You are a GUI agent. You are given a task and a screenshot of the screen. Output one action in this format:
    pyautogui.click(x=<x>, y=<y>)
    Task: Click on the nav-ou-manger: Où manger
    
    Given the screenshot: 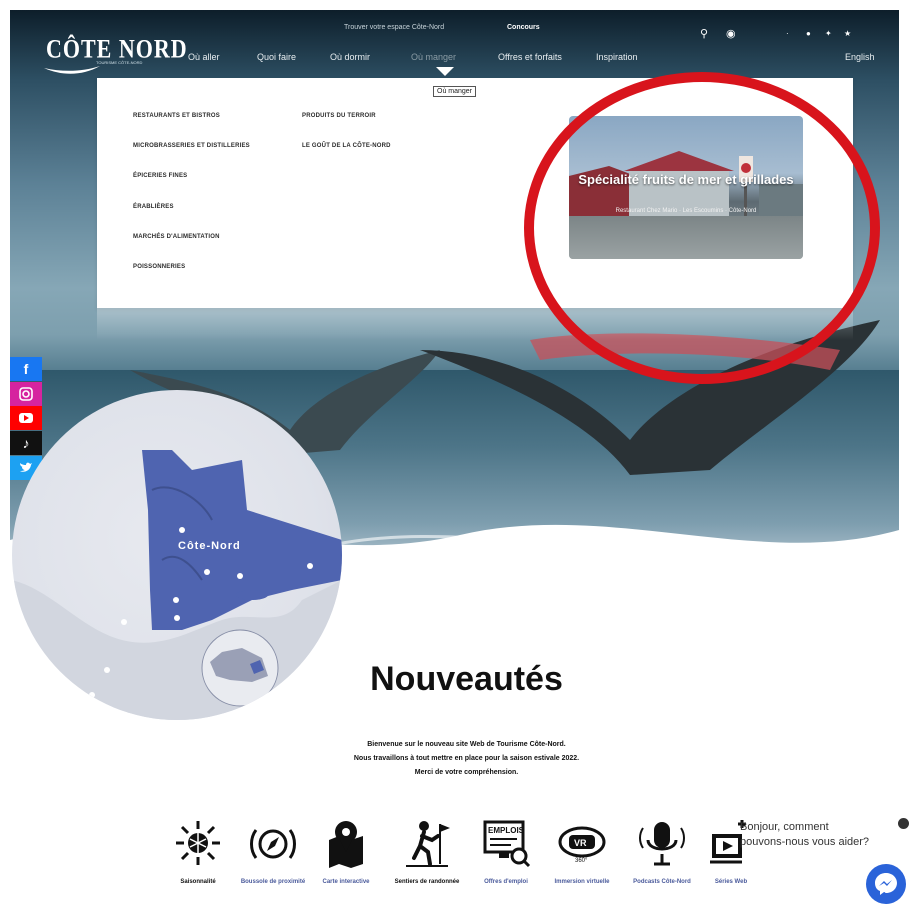 What is the action you would take?
    pyautogui.click(x=433, y=57)
    